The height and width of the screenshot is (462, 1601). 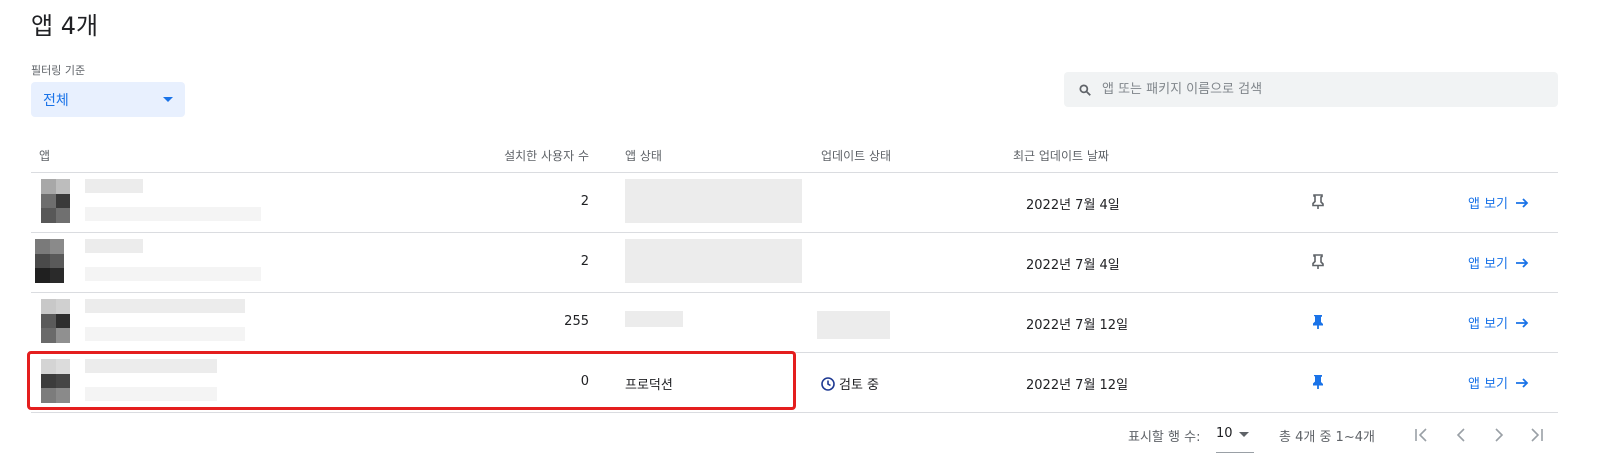 I want to click on table-row: 255 2022년 7월 12일 앱 보기, so click(x=794, y=323).